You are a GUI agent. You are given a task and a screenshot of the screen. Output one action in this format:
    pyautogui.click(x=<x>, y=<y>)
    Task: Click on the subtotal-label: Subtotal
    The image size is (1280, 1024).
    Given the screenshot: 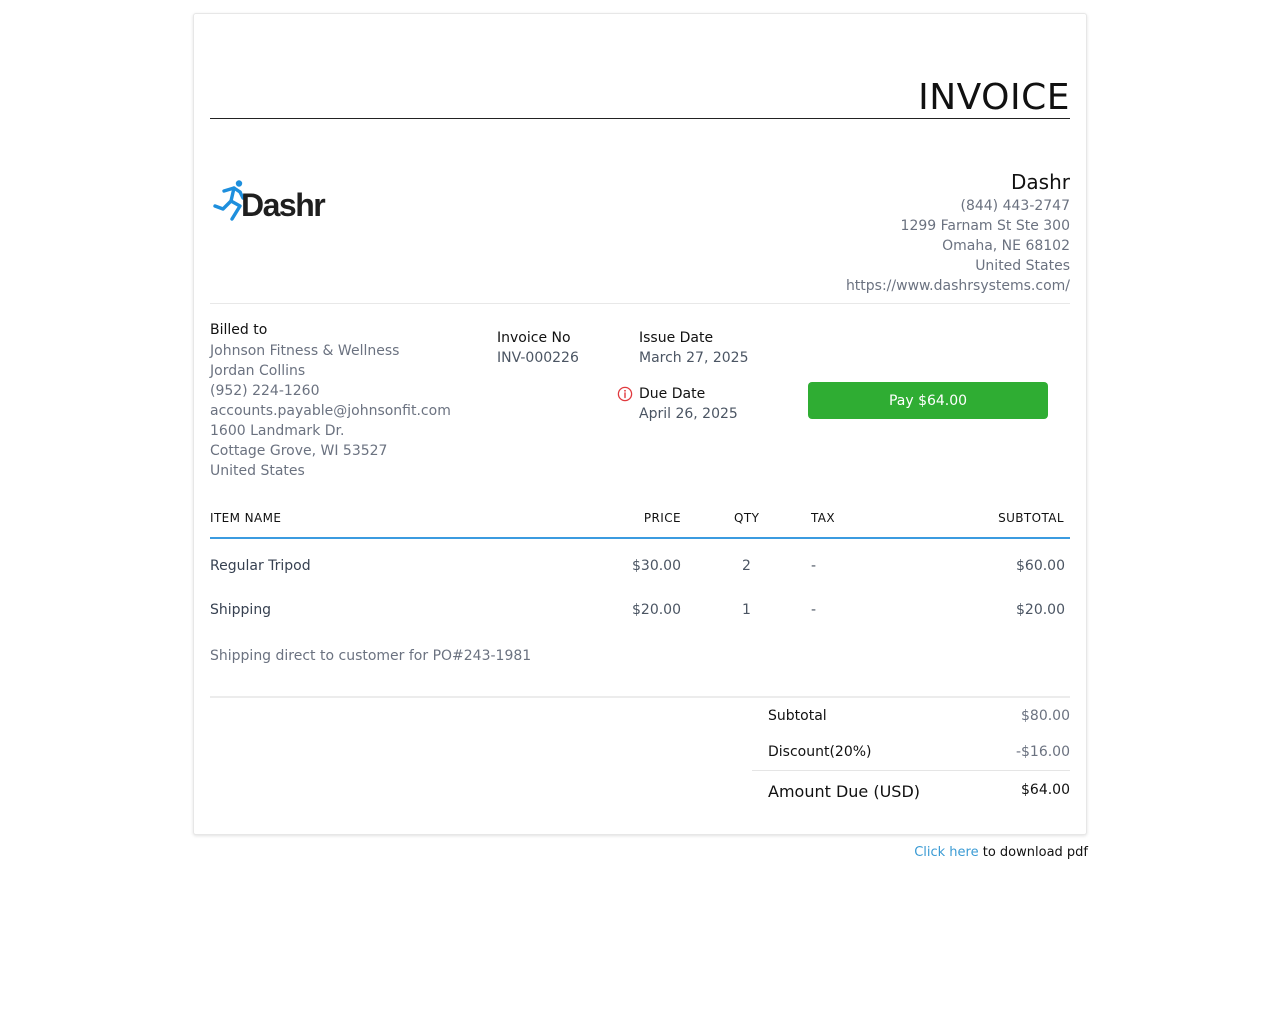 What is the action you would take?
    pyautogui.click(x=797, y=716)
    